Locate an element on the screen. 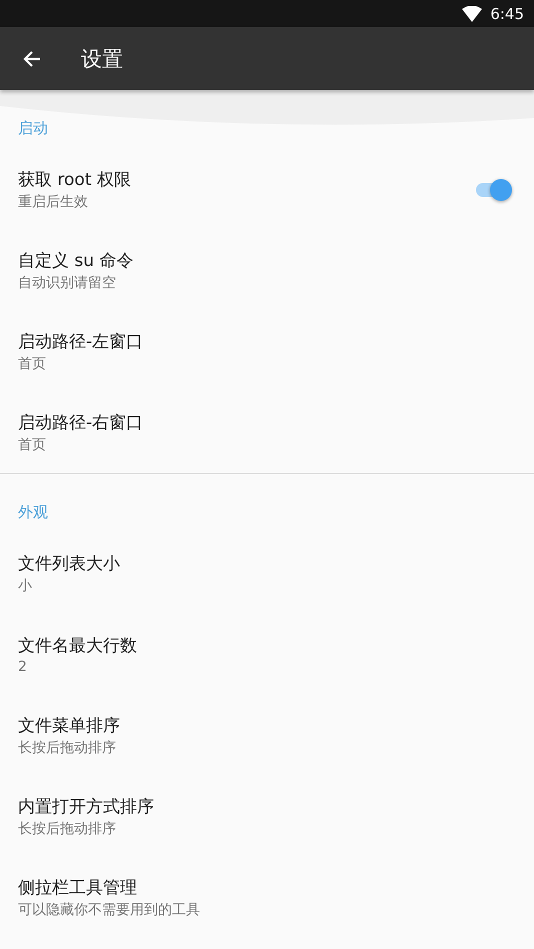 The width and height of the screenshot is (534, 949). settings-item: 启动路径-右窗口 首页 is located at coordinates (267, 432).